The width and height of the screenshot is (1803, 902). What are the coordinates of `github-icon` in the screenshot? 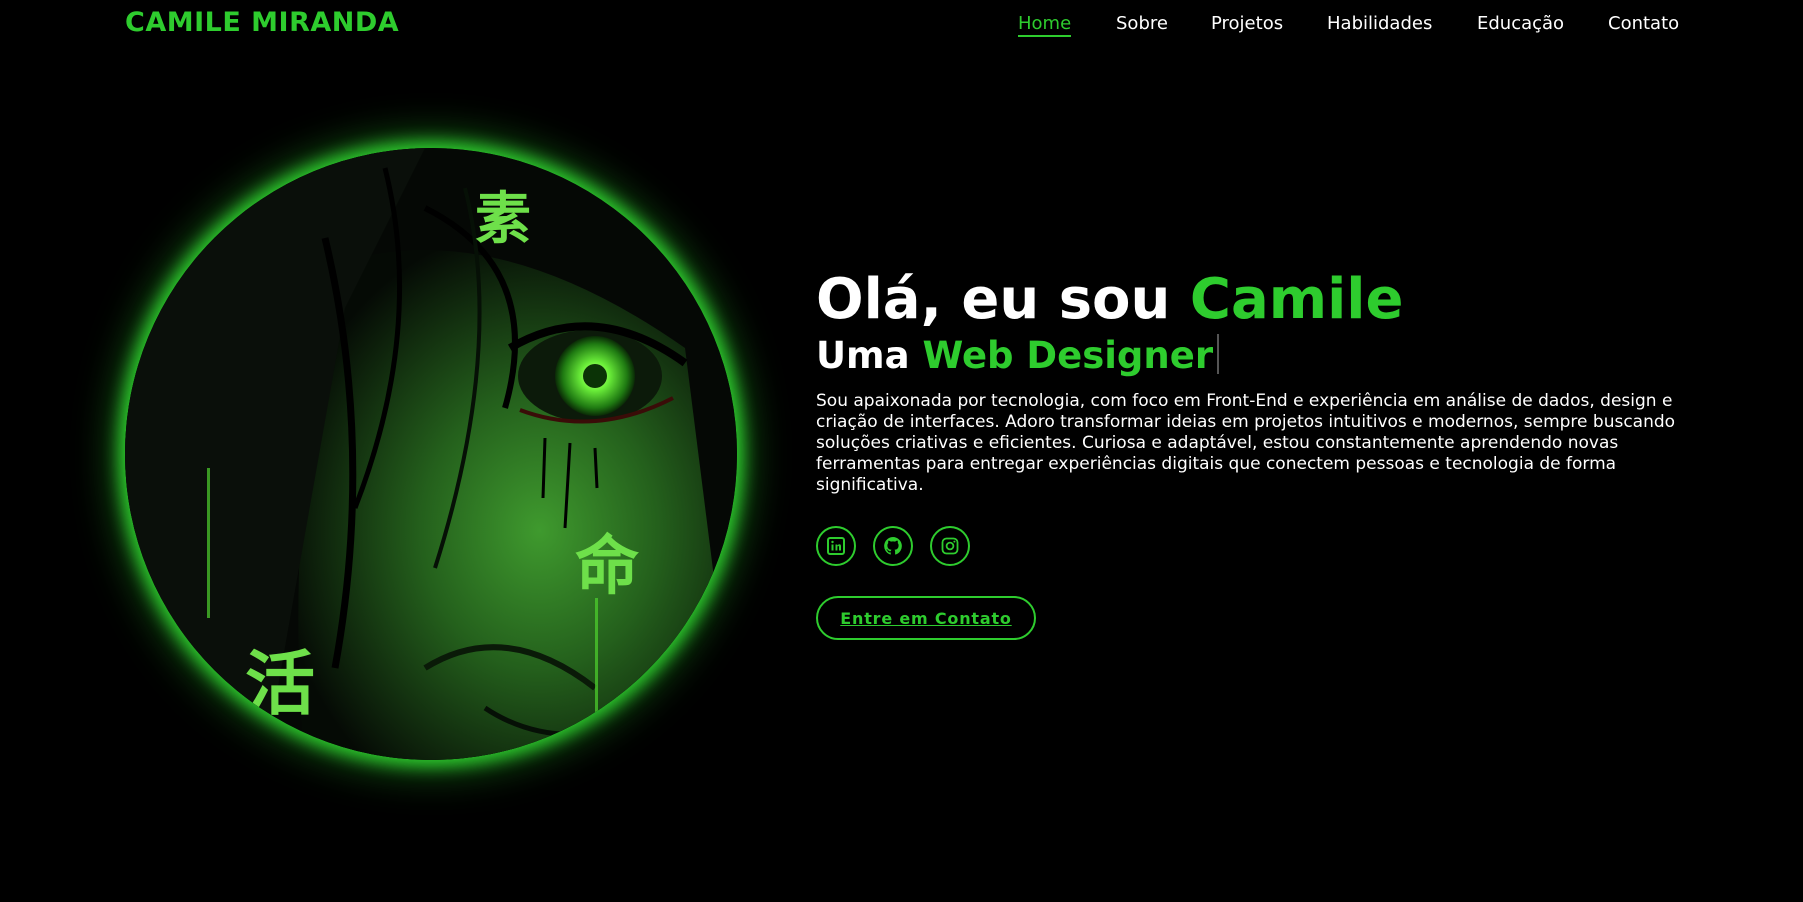 It's located at (893, 546).